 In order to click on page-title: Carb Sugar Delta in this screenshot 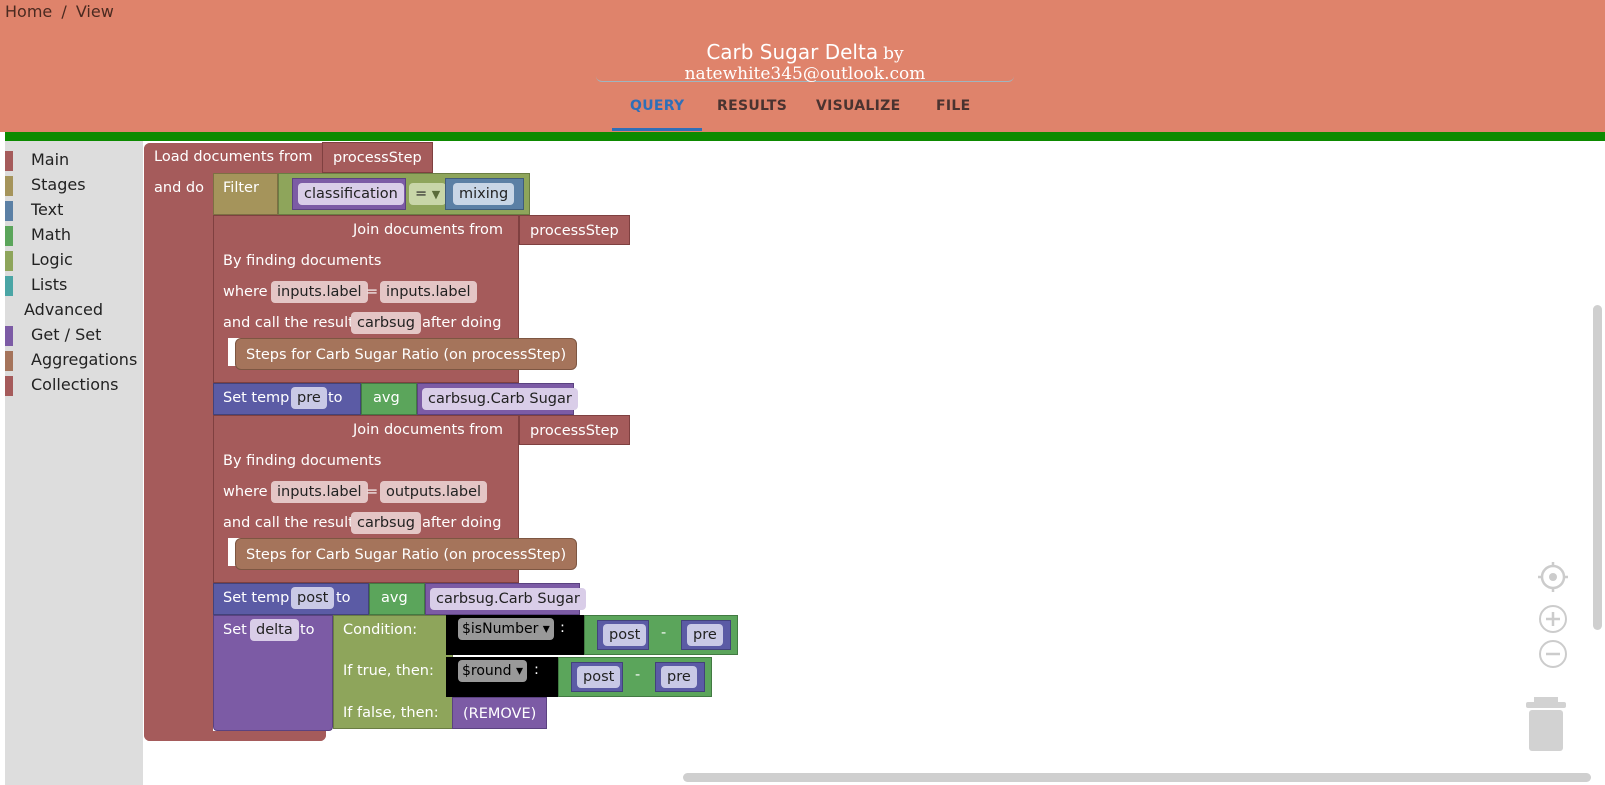, I will do `click(792, 52)`.